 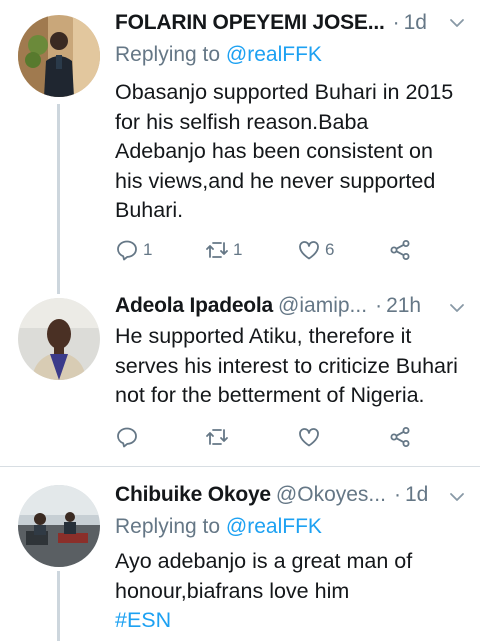 I want to click on reply-count: 1, so click(x=148, y=249).